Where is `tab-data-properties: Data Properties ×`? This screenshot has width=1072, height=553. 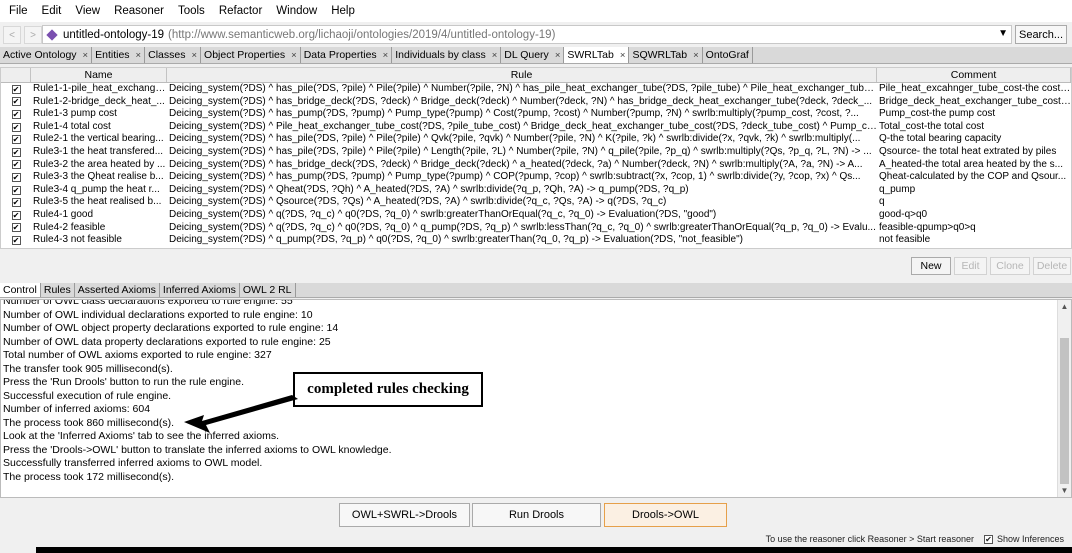
tab-data-properties: Data Properties × is located at coordinates (347, 55).